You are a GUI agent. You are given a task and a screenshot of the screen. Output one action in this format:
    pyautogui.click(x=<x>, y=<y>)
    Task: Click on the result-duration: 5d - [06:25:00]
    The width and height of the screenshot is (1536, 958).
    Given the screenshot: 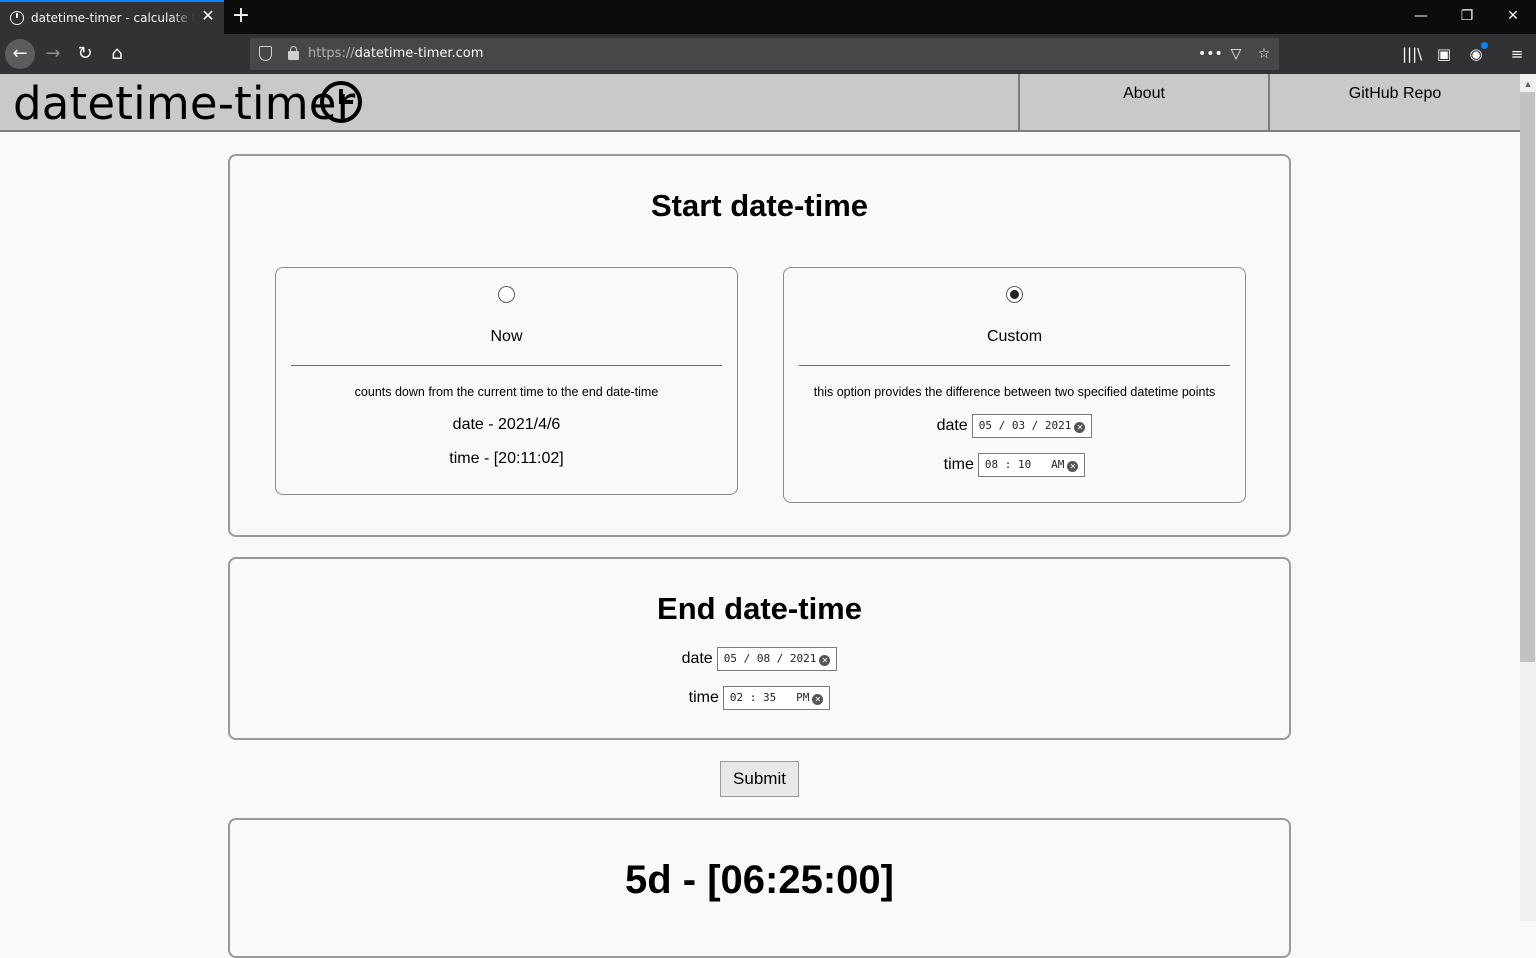 What is the action you would take?
    pyautogui.click(x=759, y=880)
    